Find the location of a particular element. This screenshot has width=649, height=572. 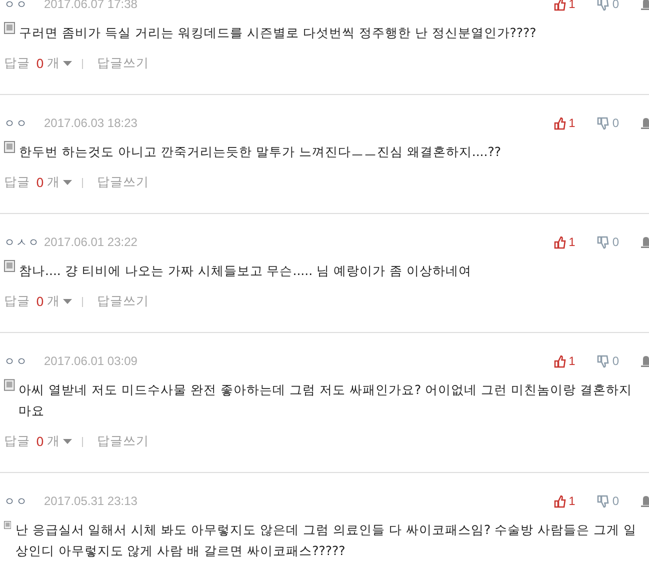

comment-date: 2017.06.01 23:22 is located at coordinates (91, 242).